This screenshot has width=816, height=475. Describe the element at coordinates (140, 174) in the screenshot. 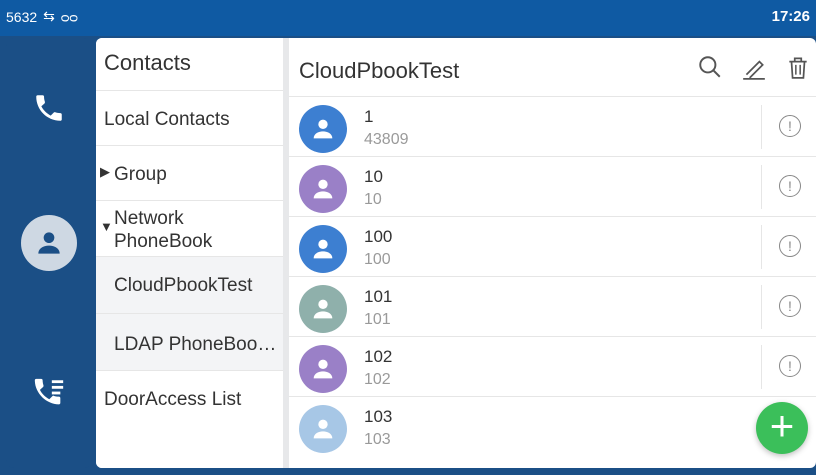

I see `menu-group-label: Group` at that location.